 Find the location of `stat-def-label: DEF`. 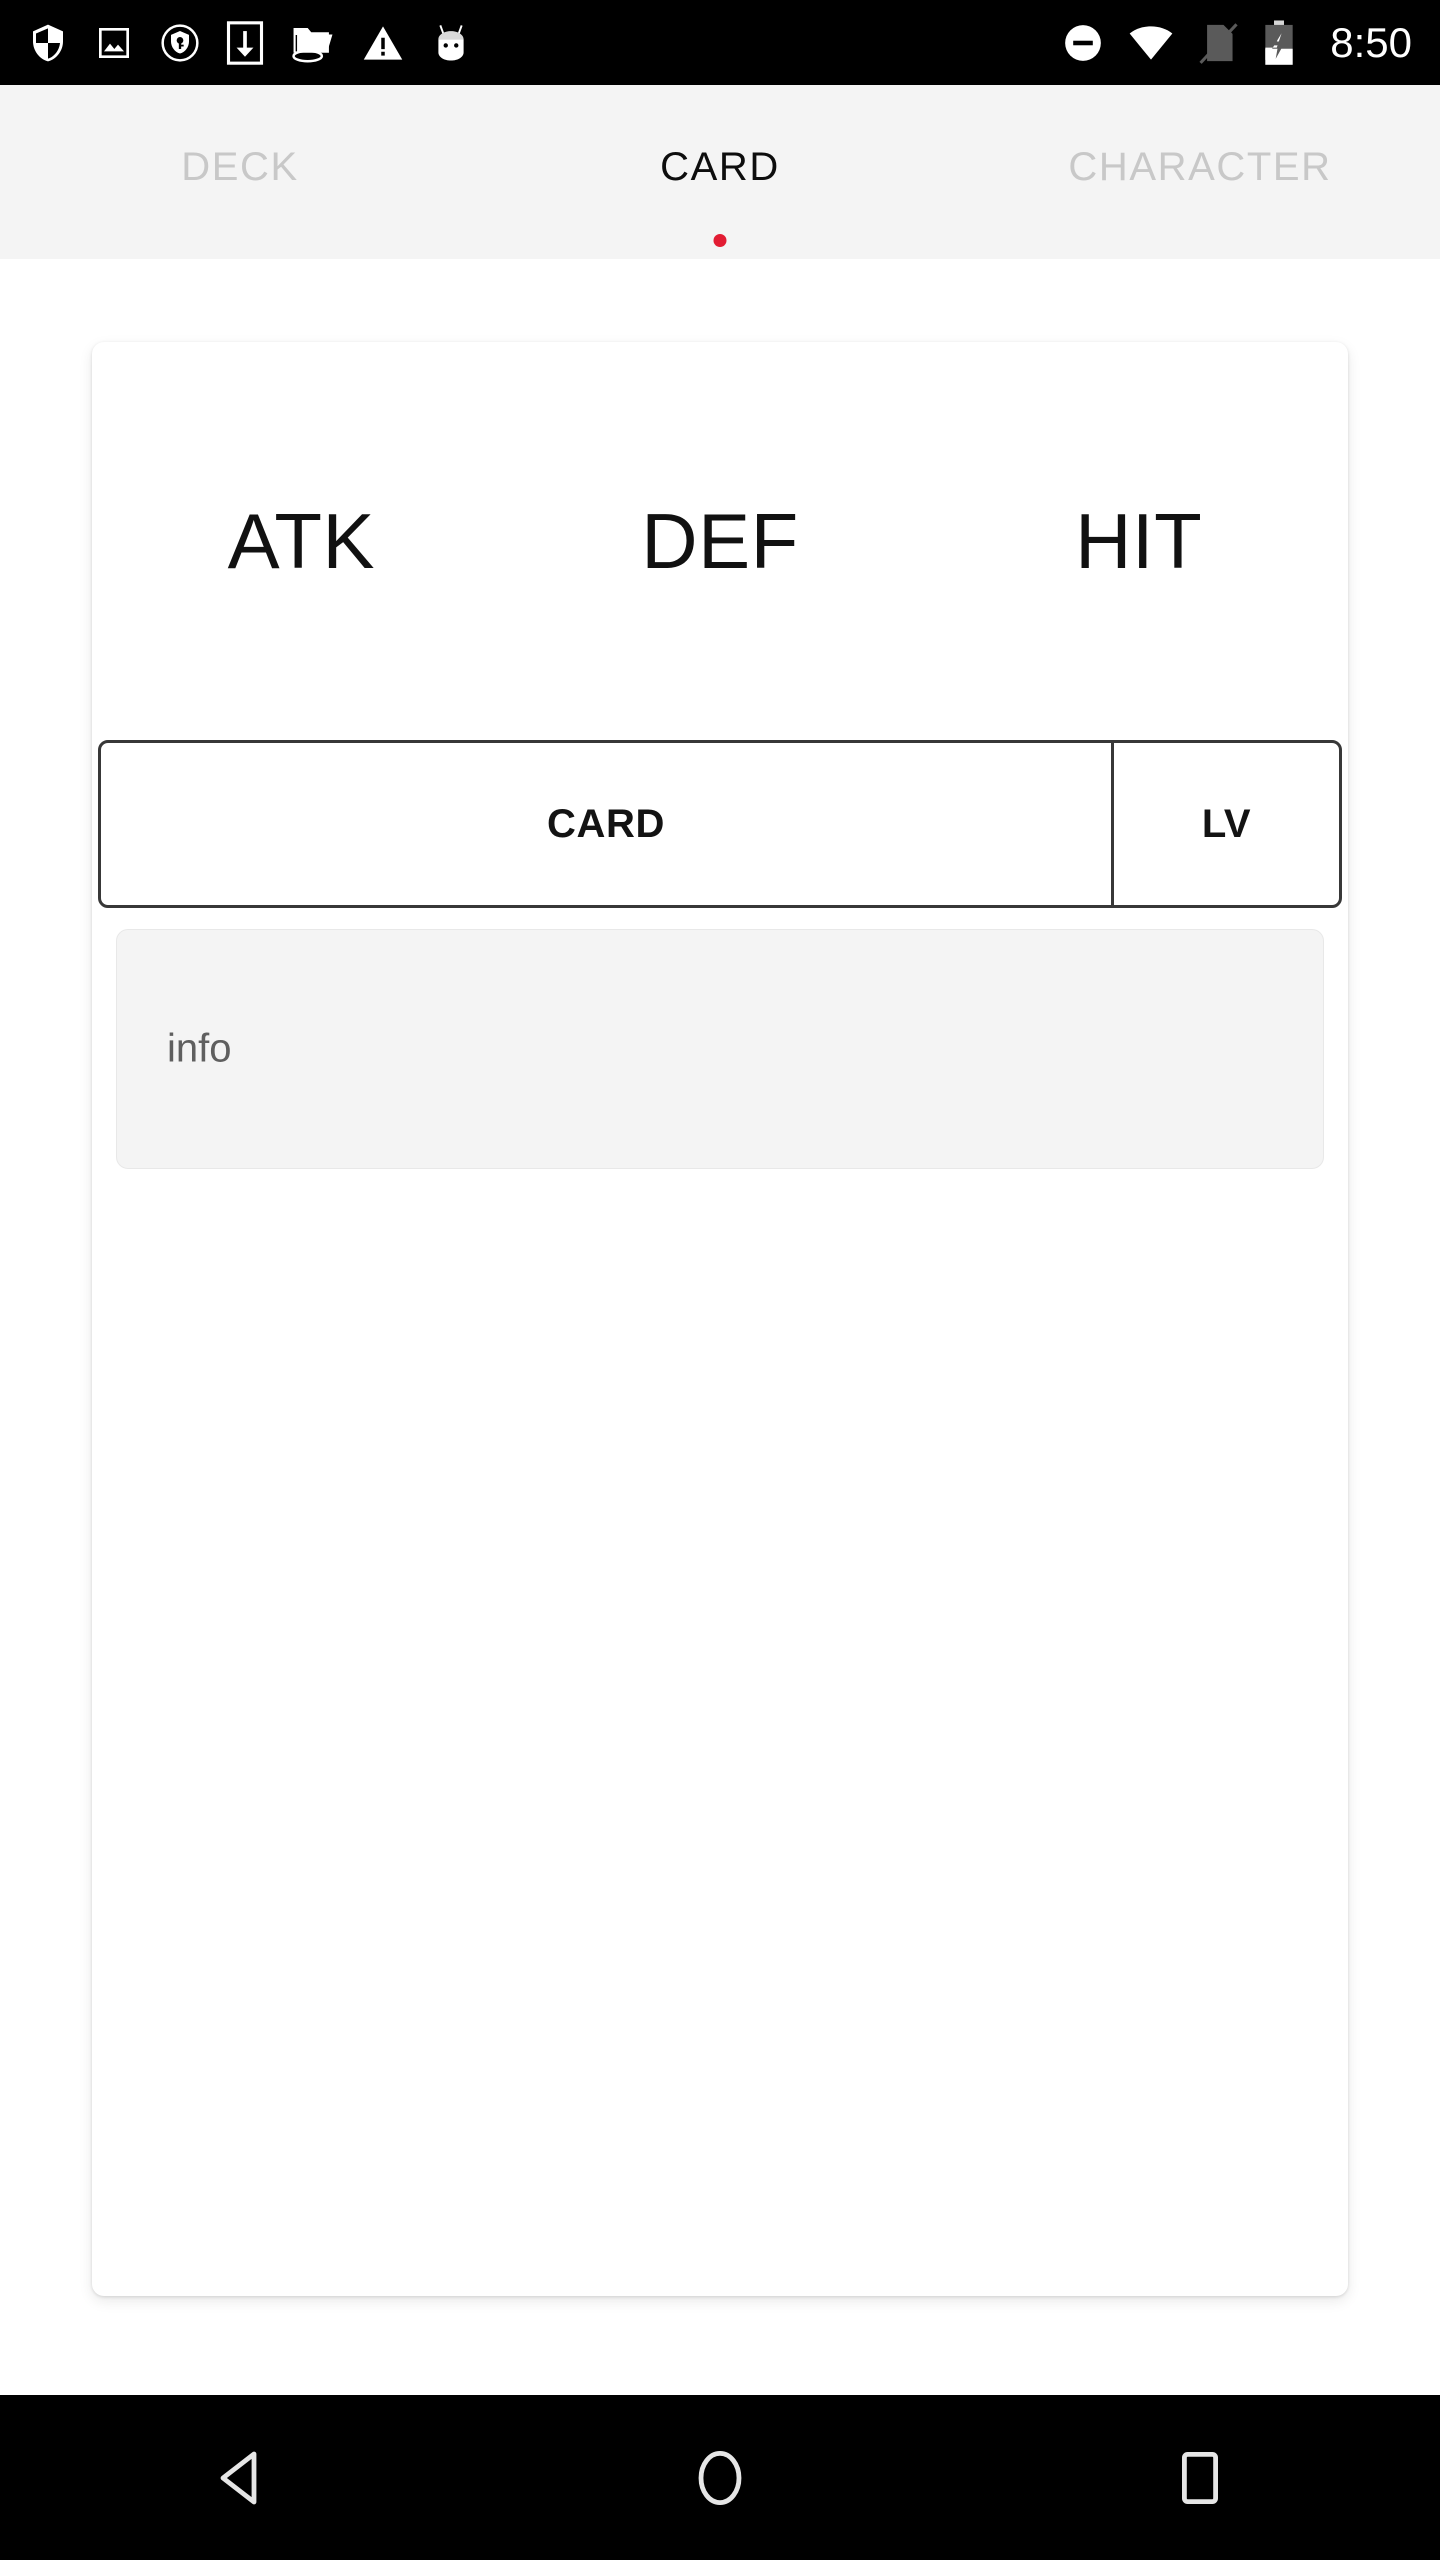

stat-def-label: DEF is located at coordinates (720, 540).